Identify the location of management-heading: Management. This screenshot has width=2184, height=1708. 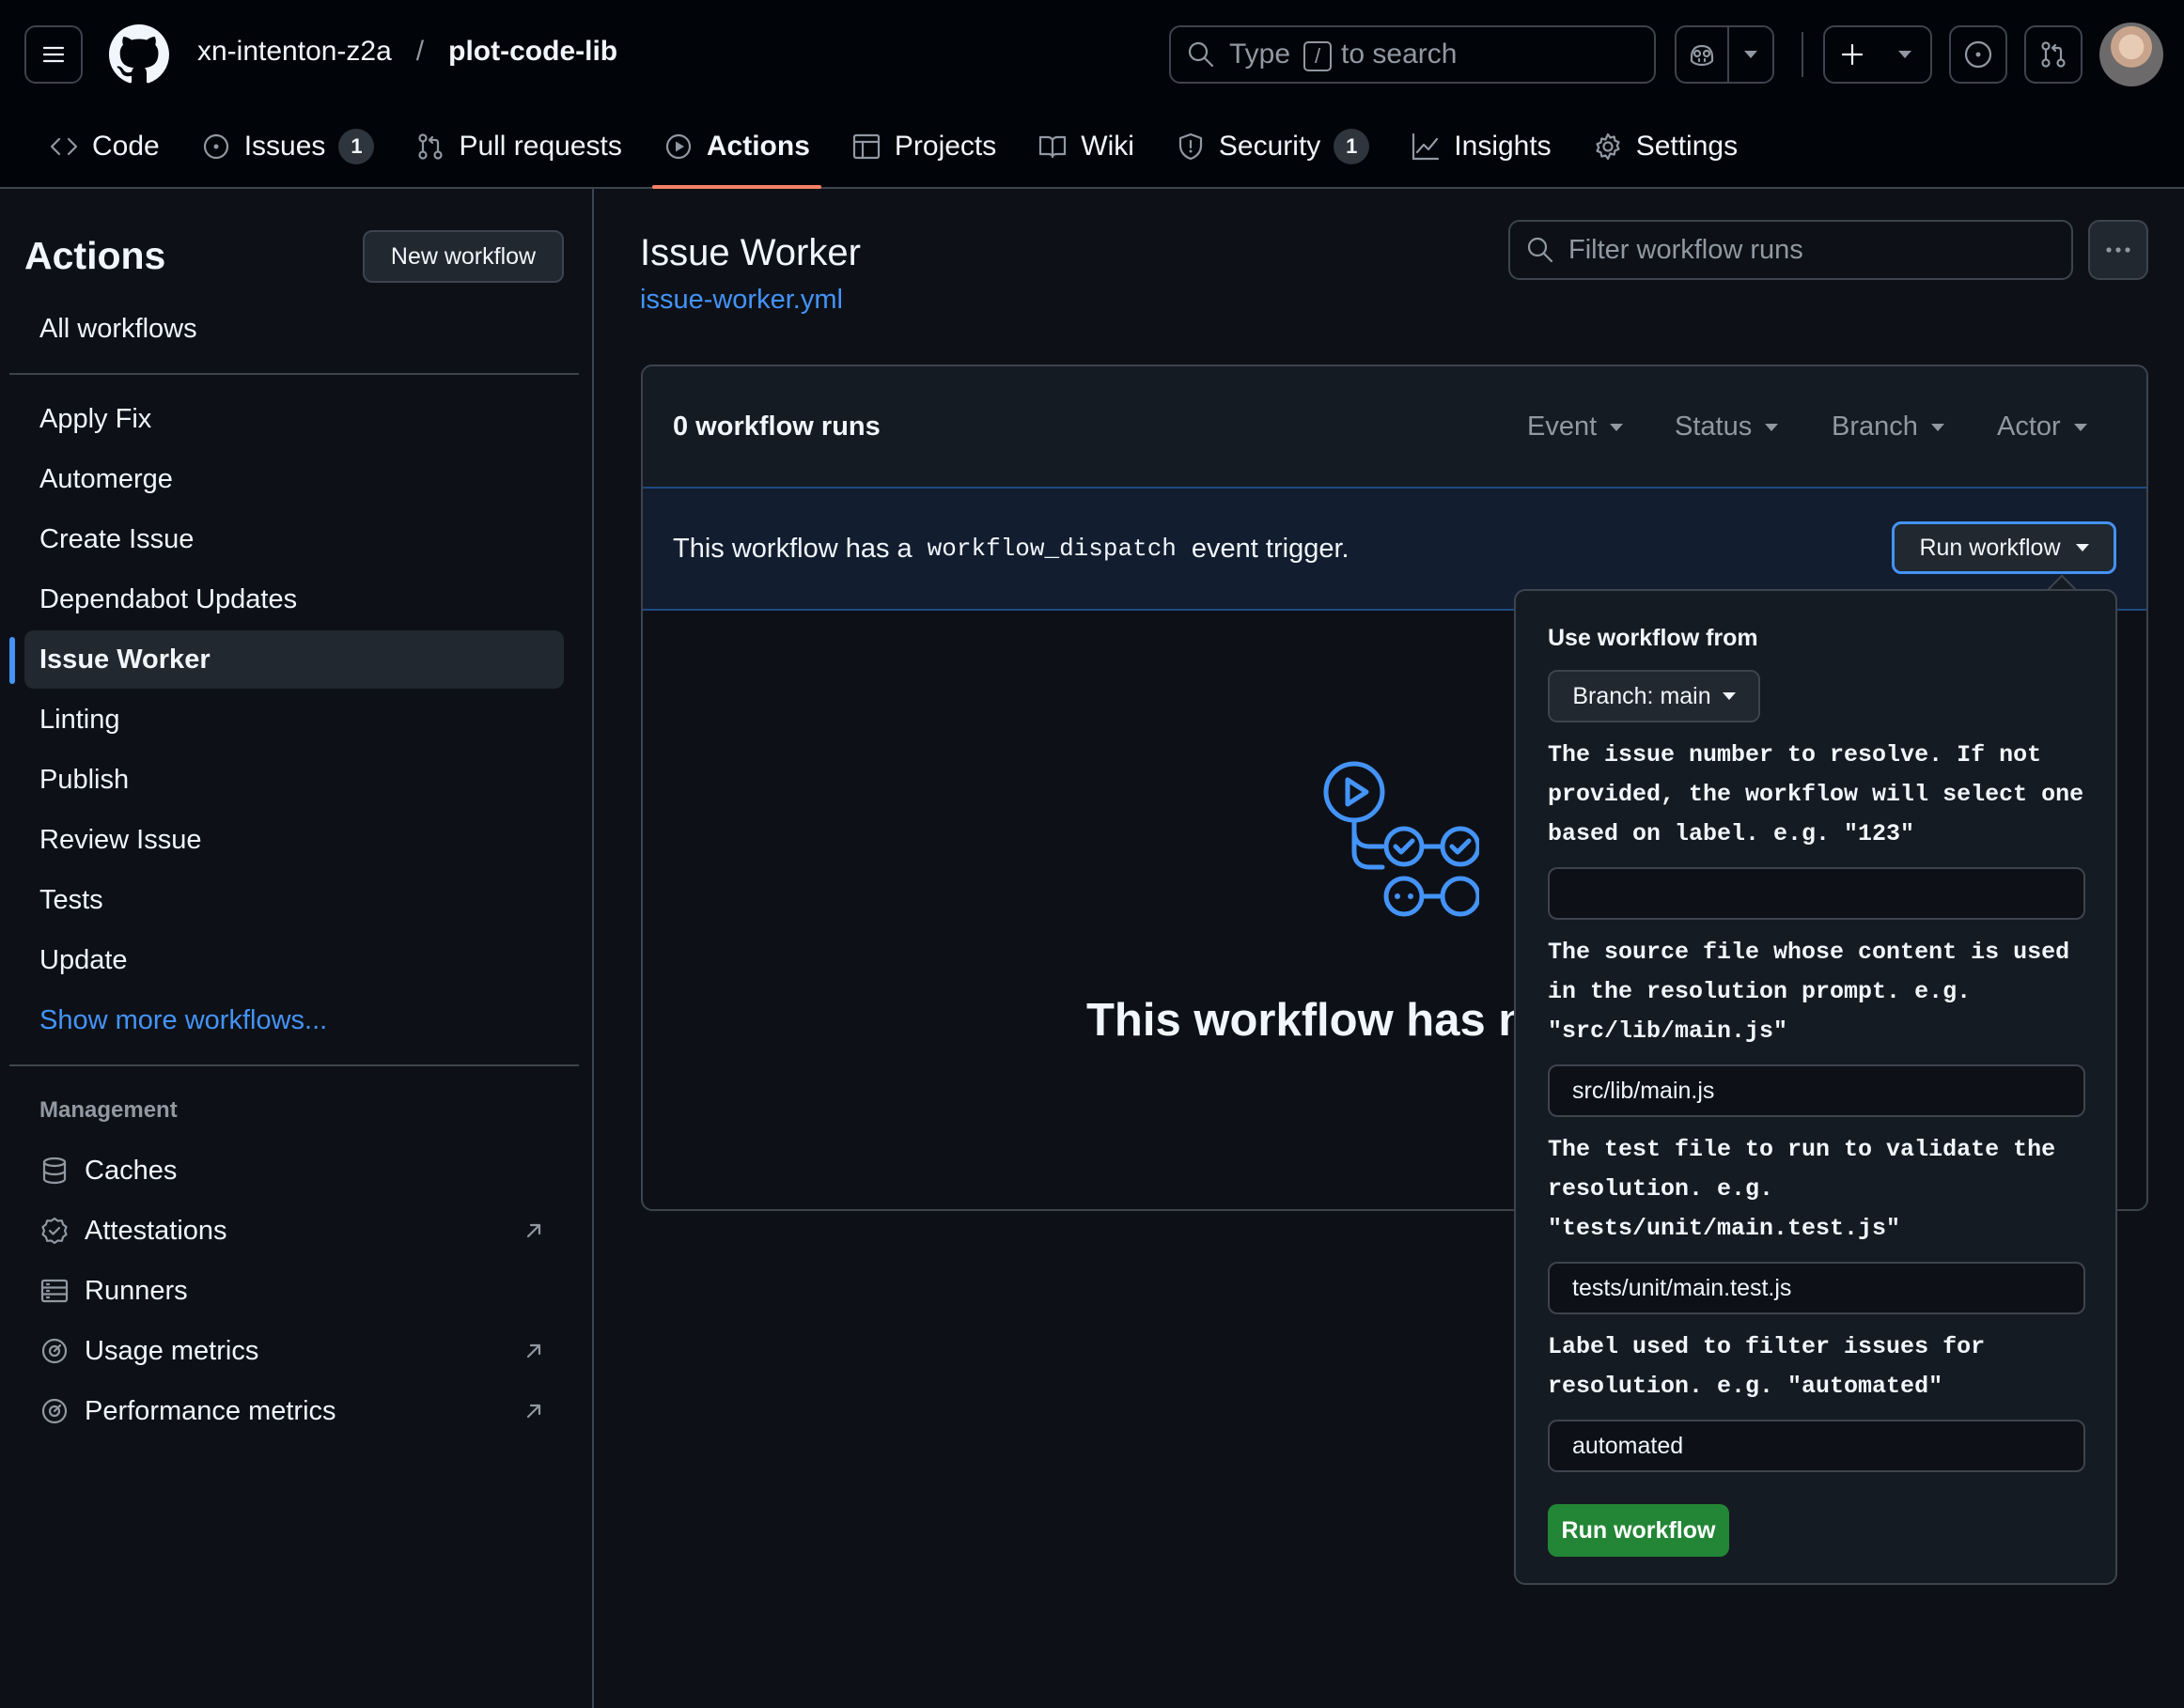
(108, 1110).